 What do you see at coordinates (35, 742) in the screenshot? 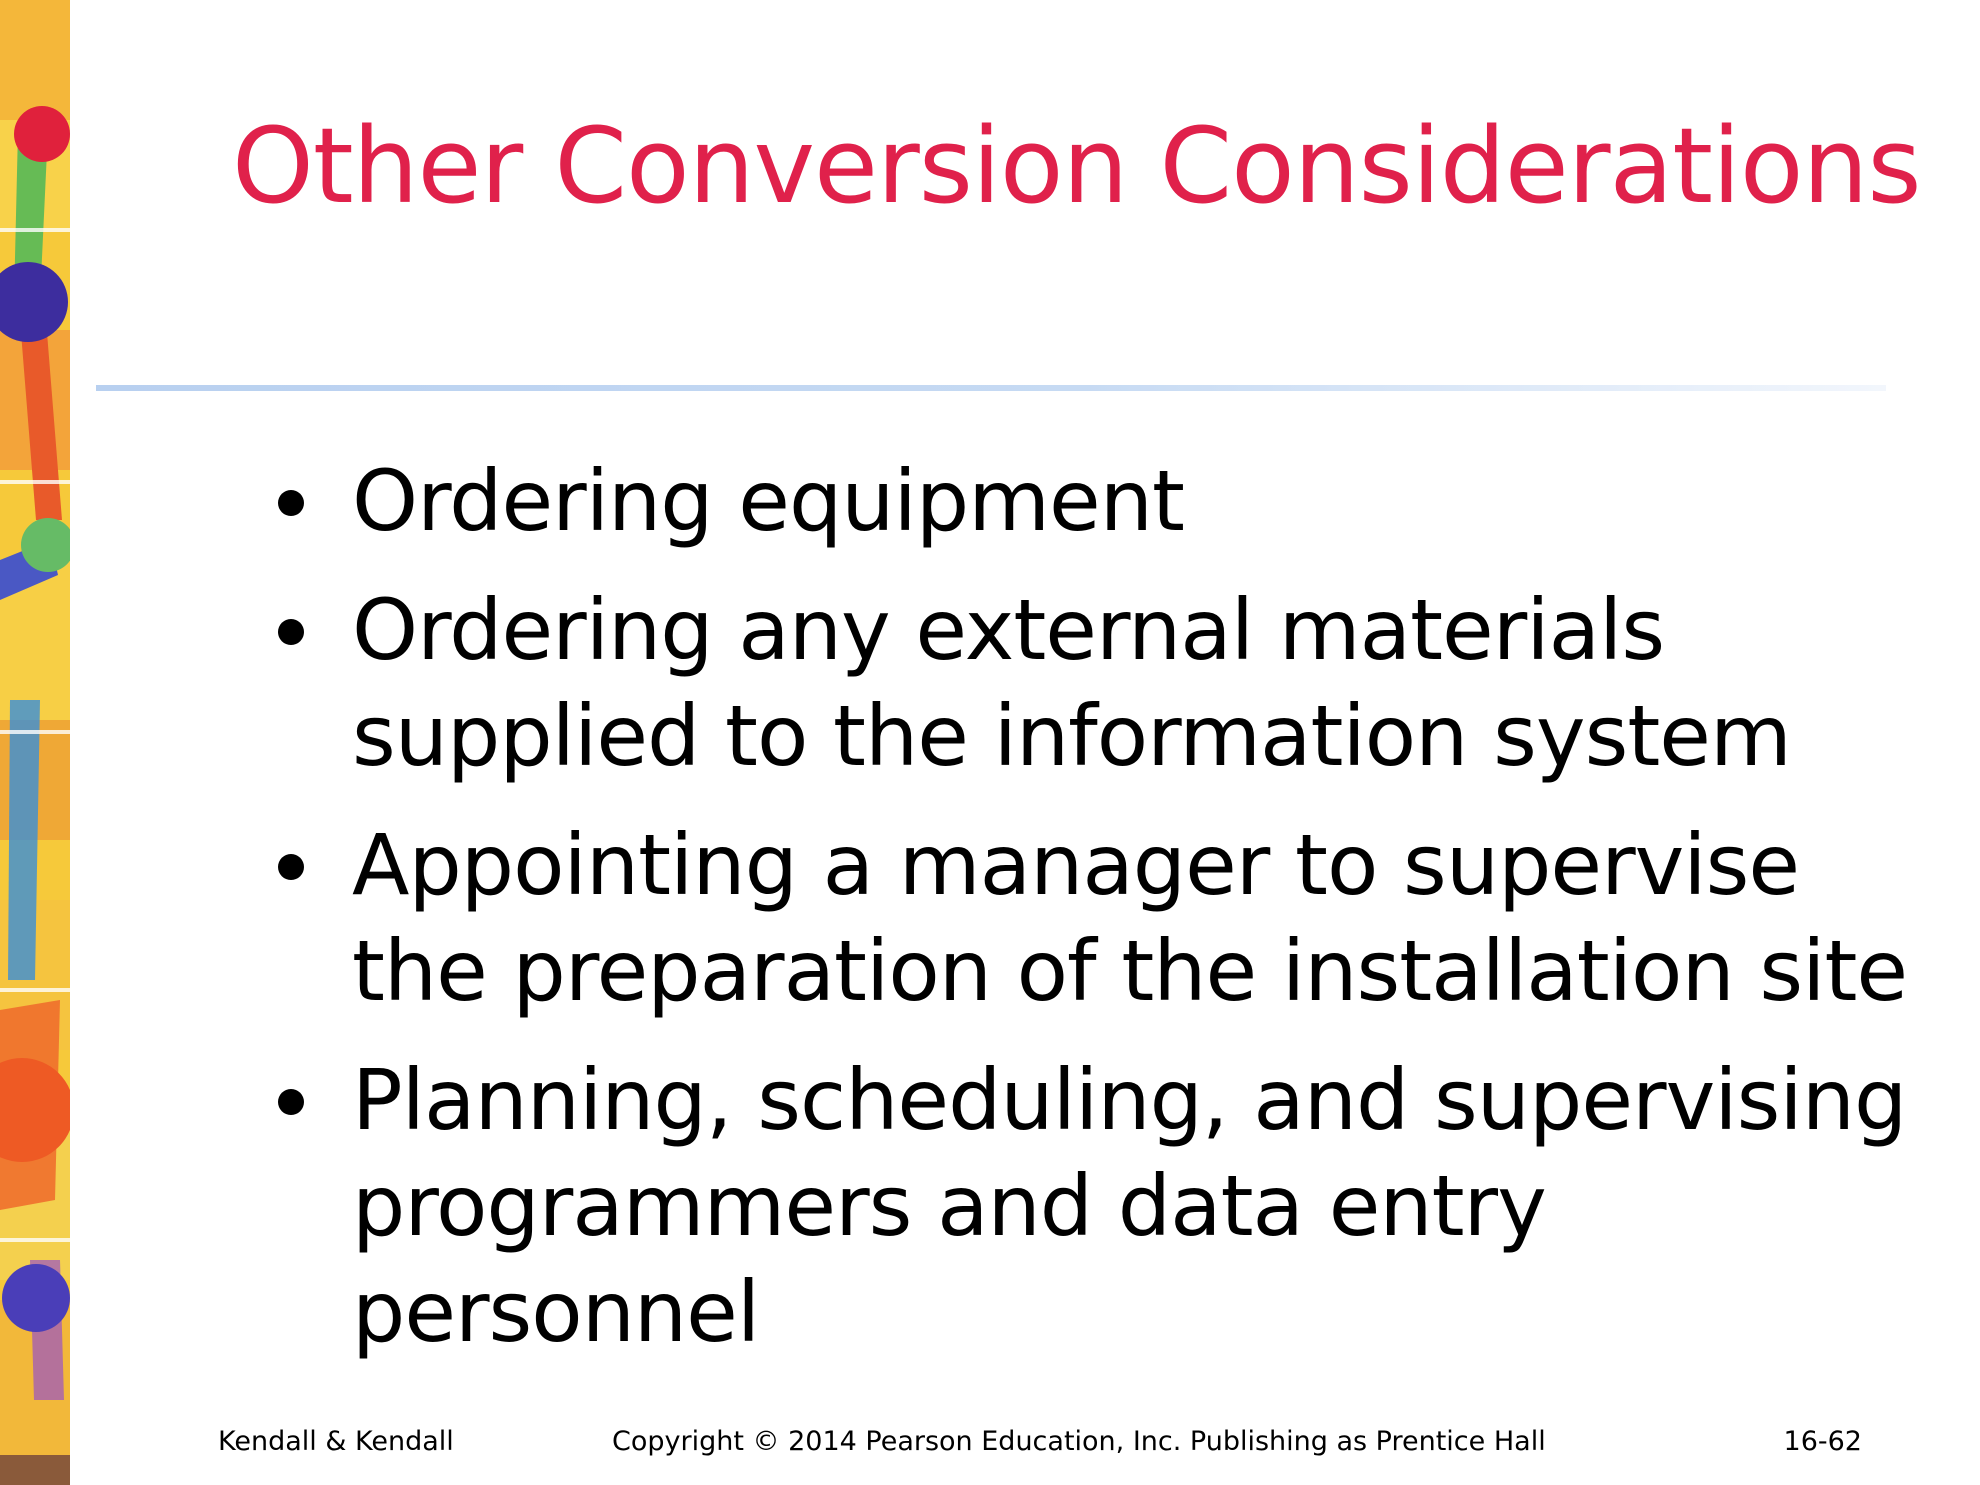
I see `decorative-side-art` at bounding box center [35, 742].